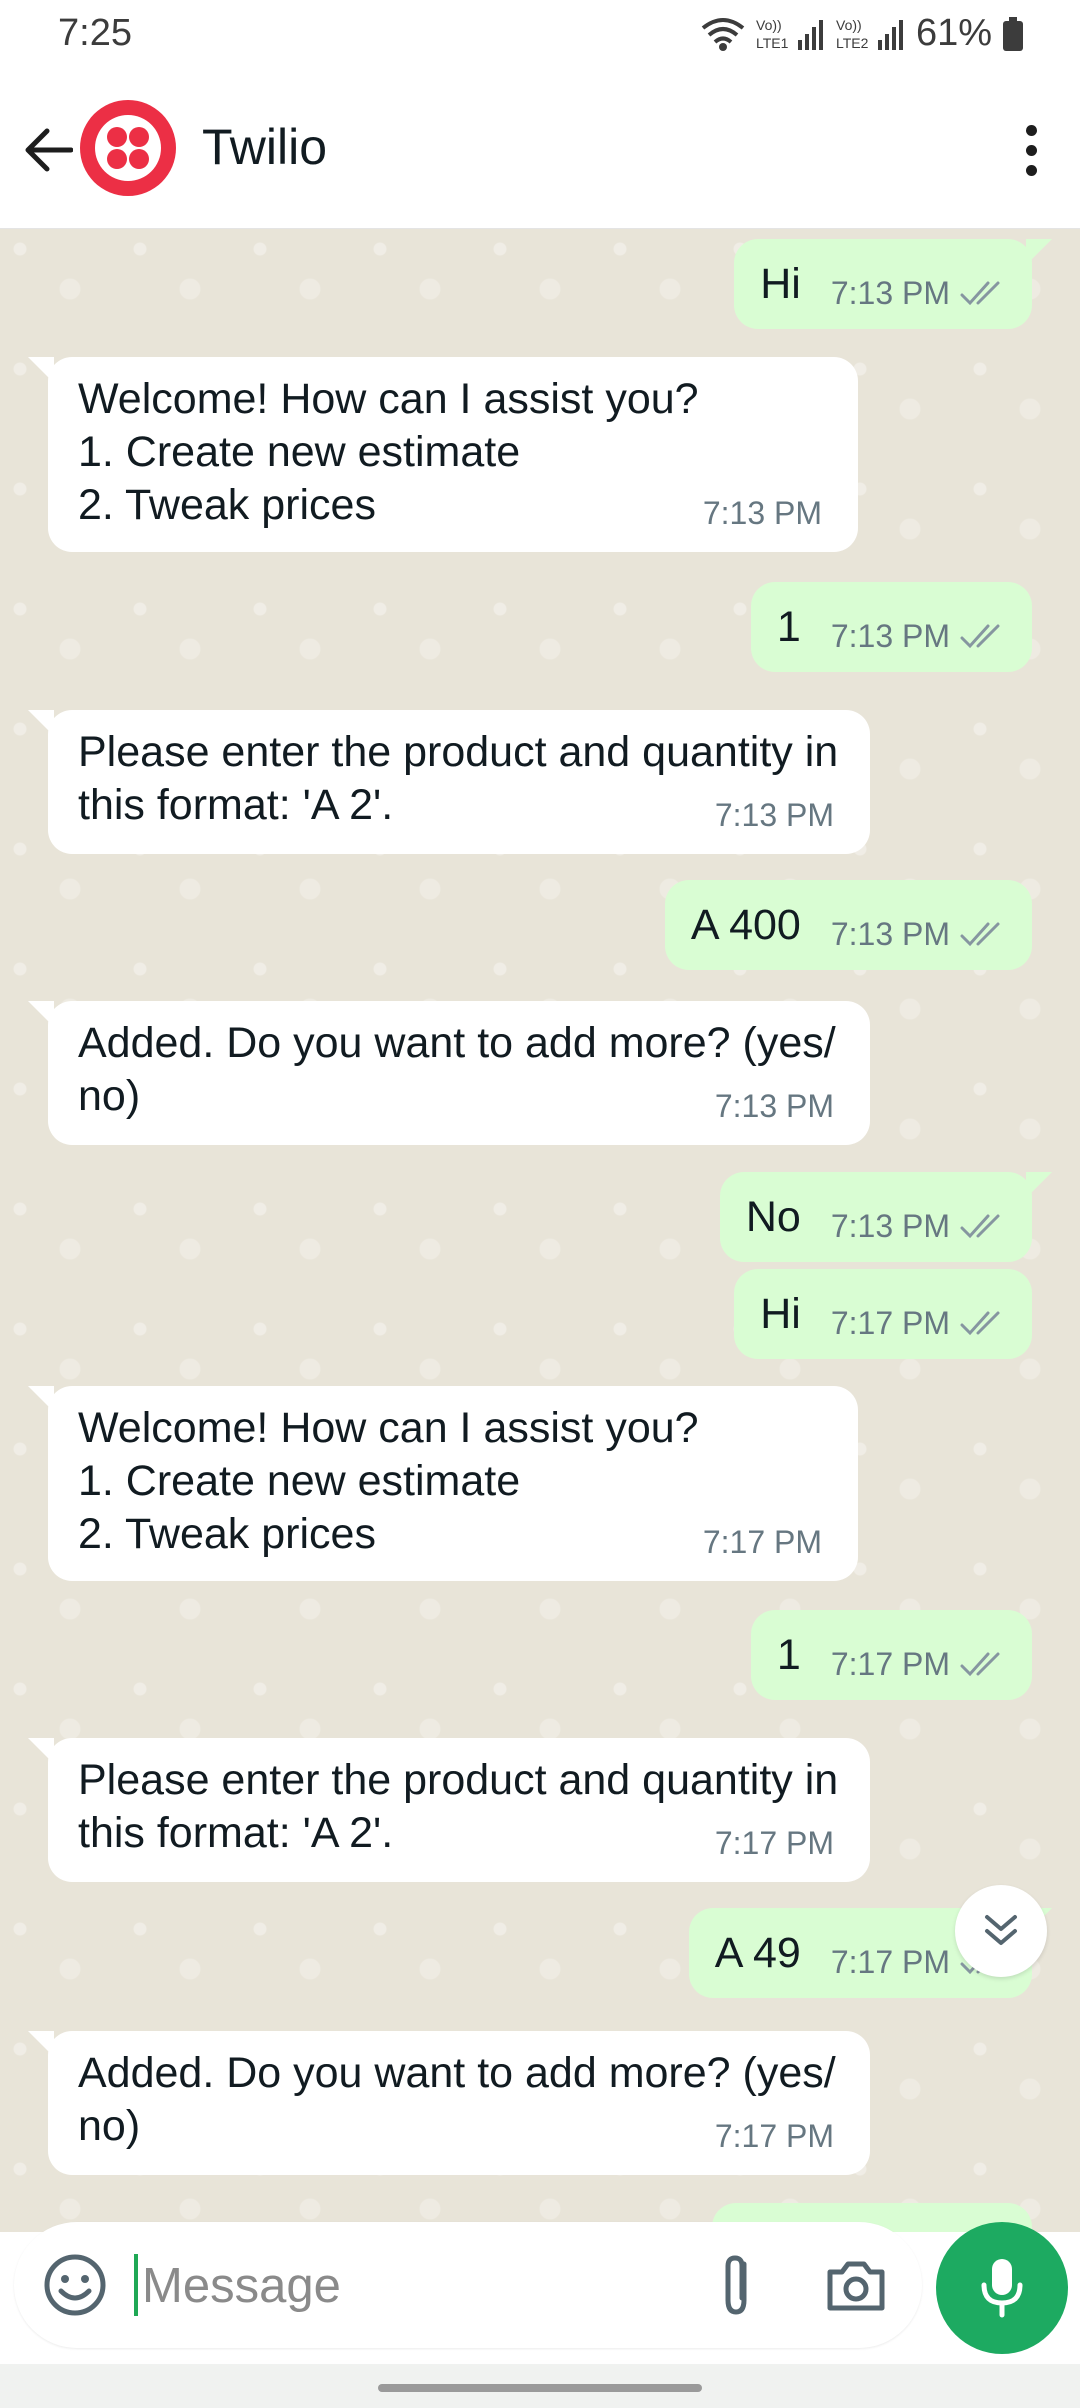  I want to click on message-row: 1 7:17 PM, so click(891, 1655).